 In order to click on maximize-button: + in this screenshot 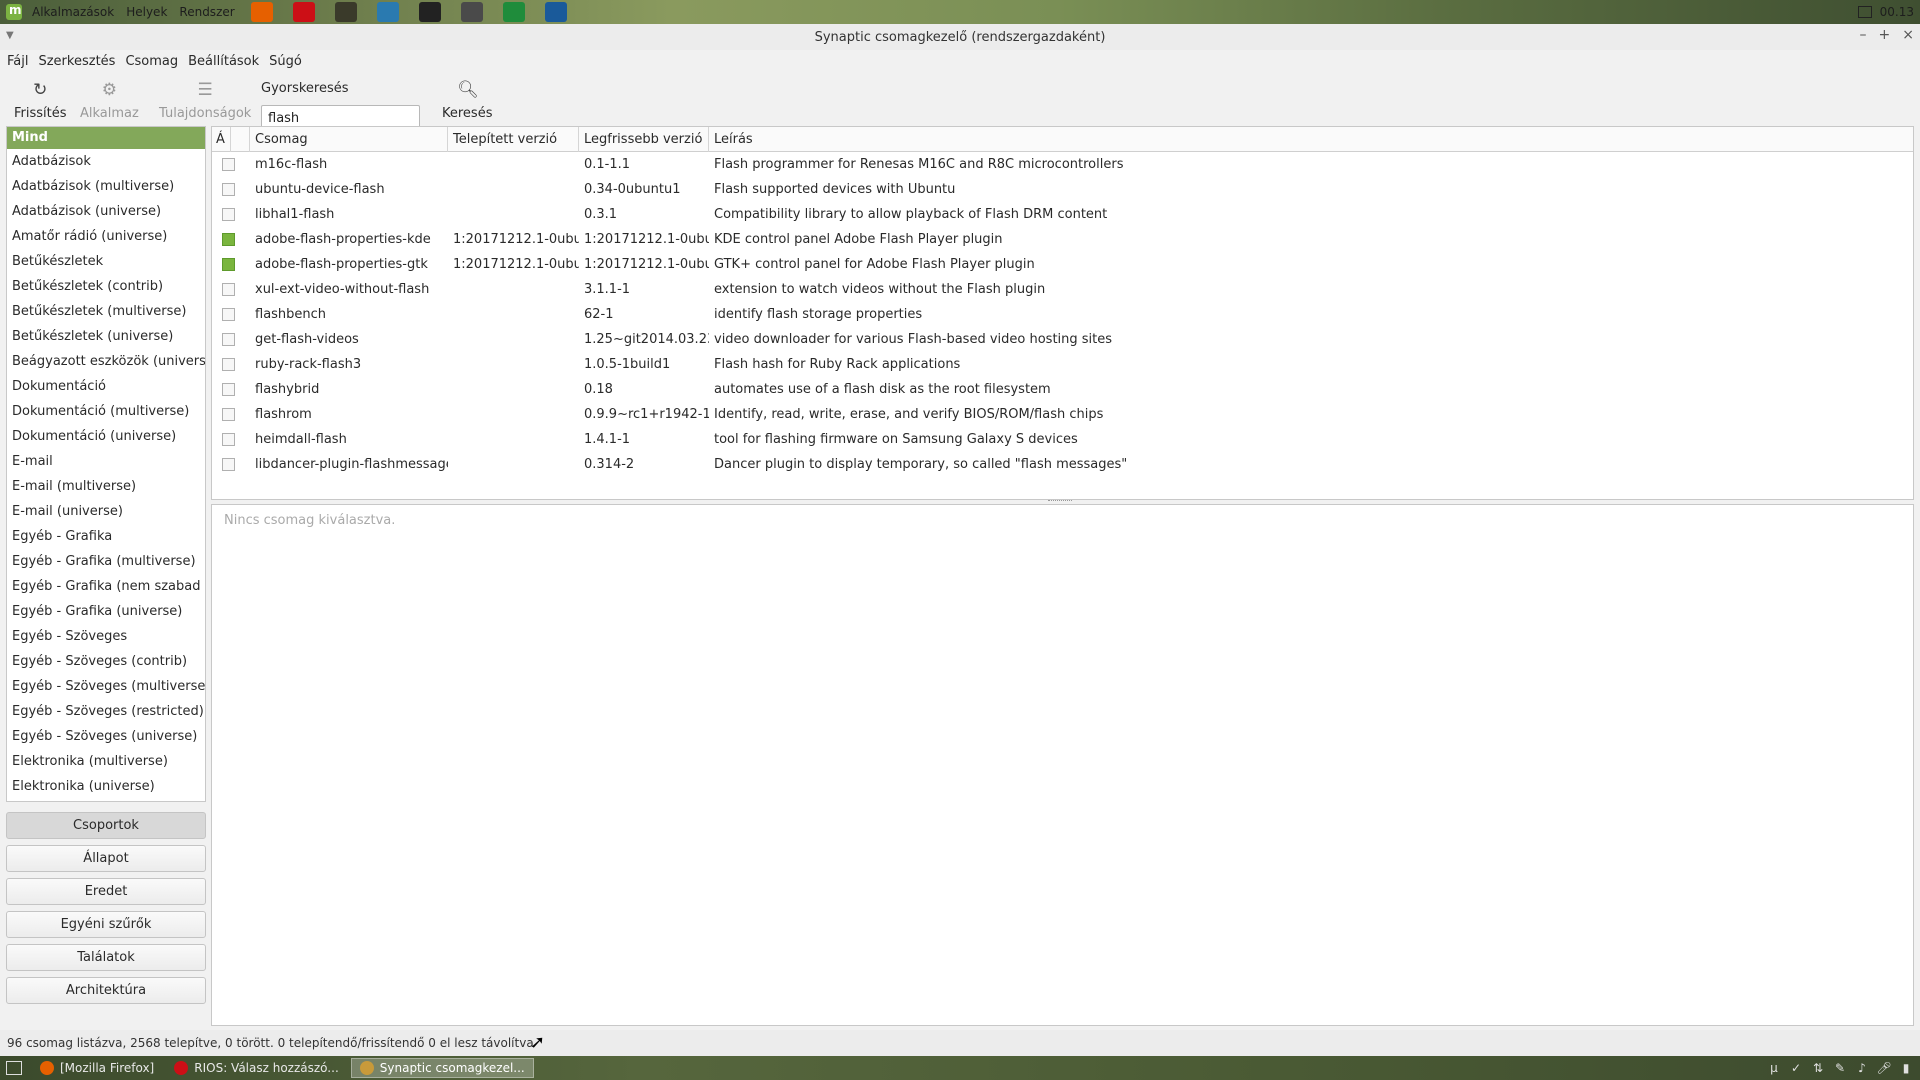, I will do `click(1885, 35)`.